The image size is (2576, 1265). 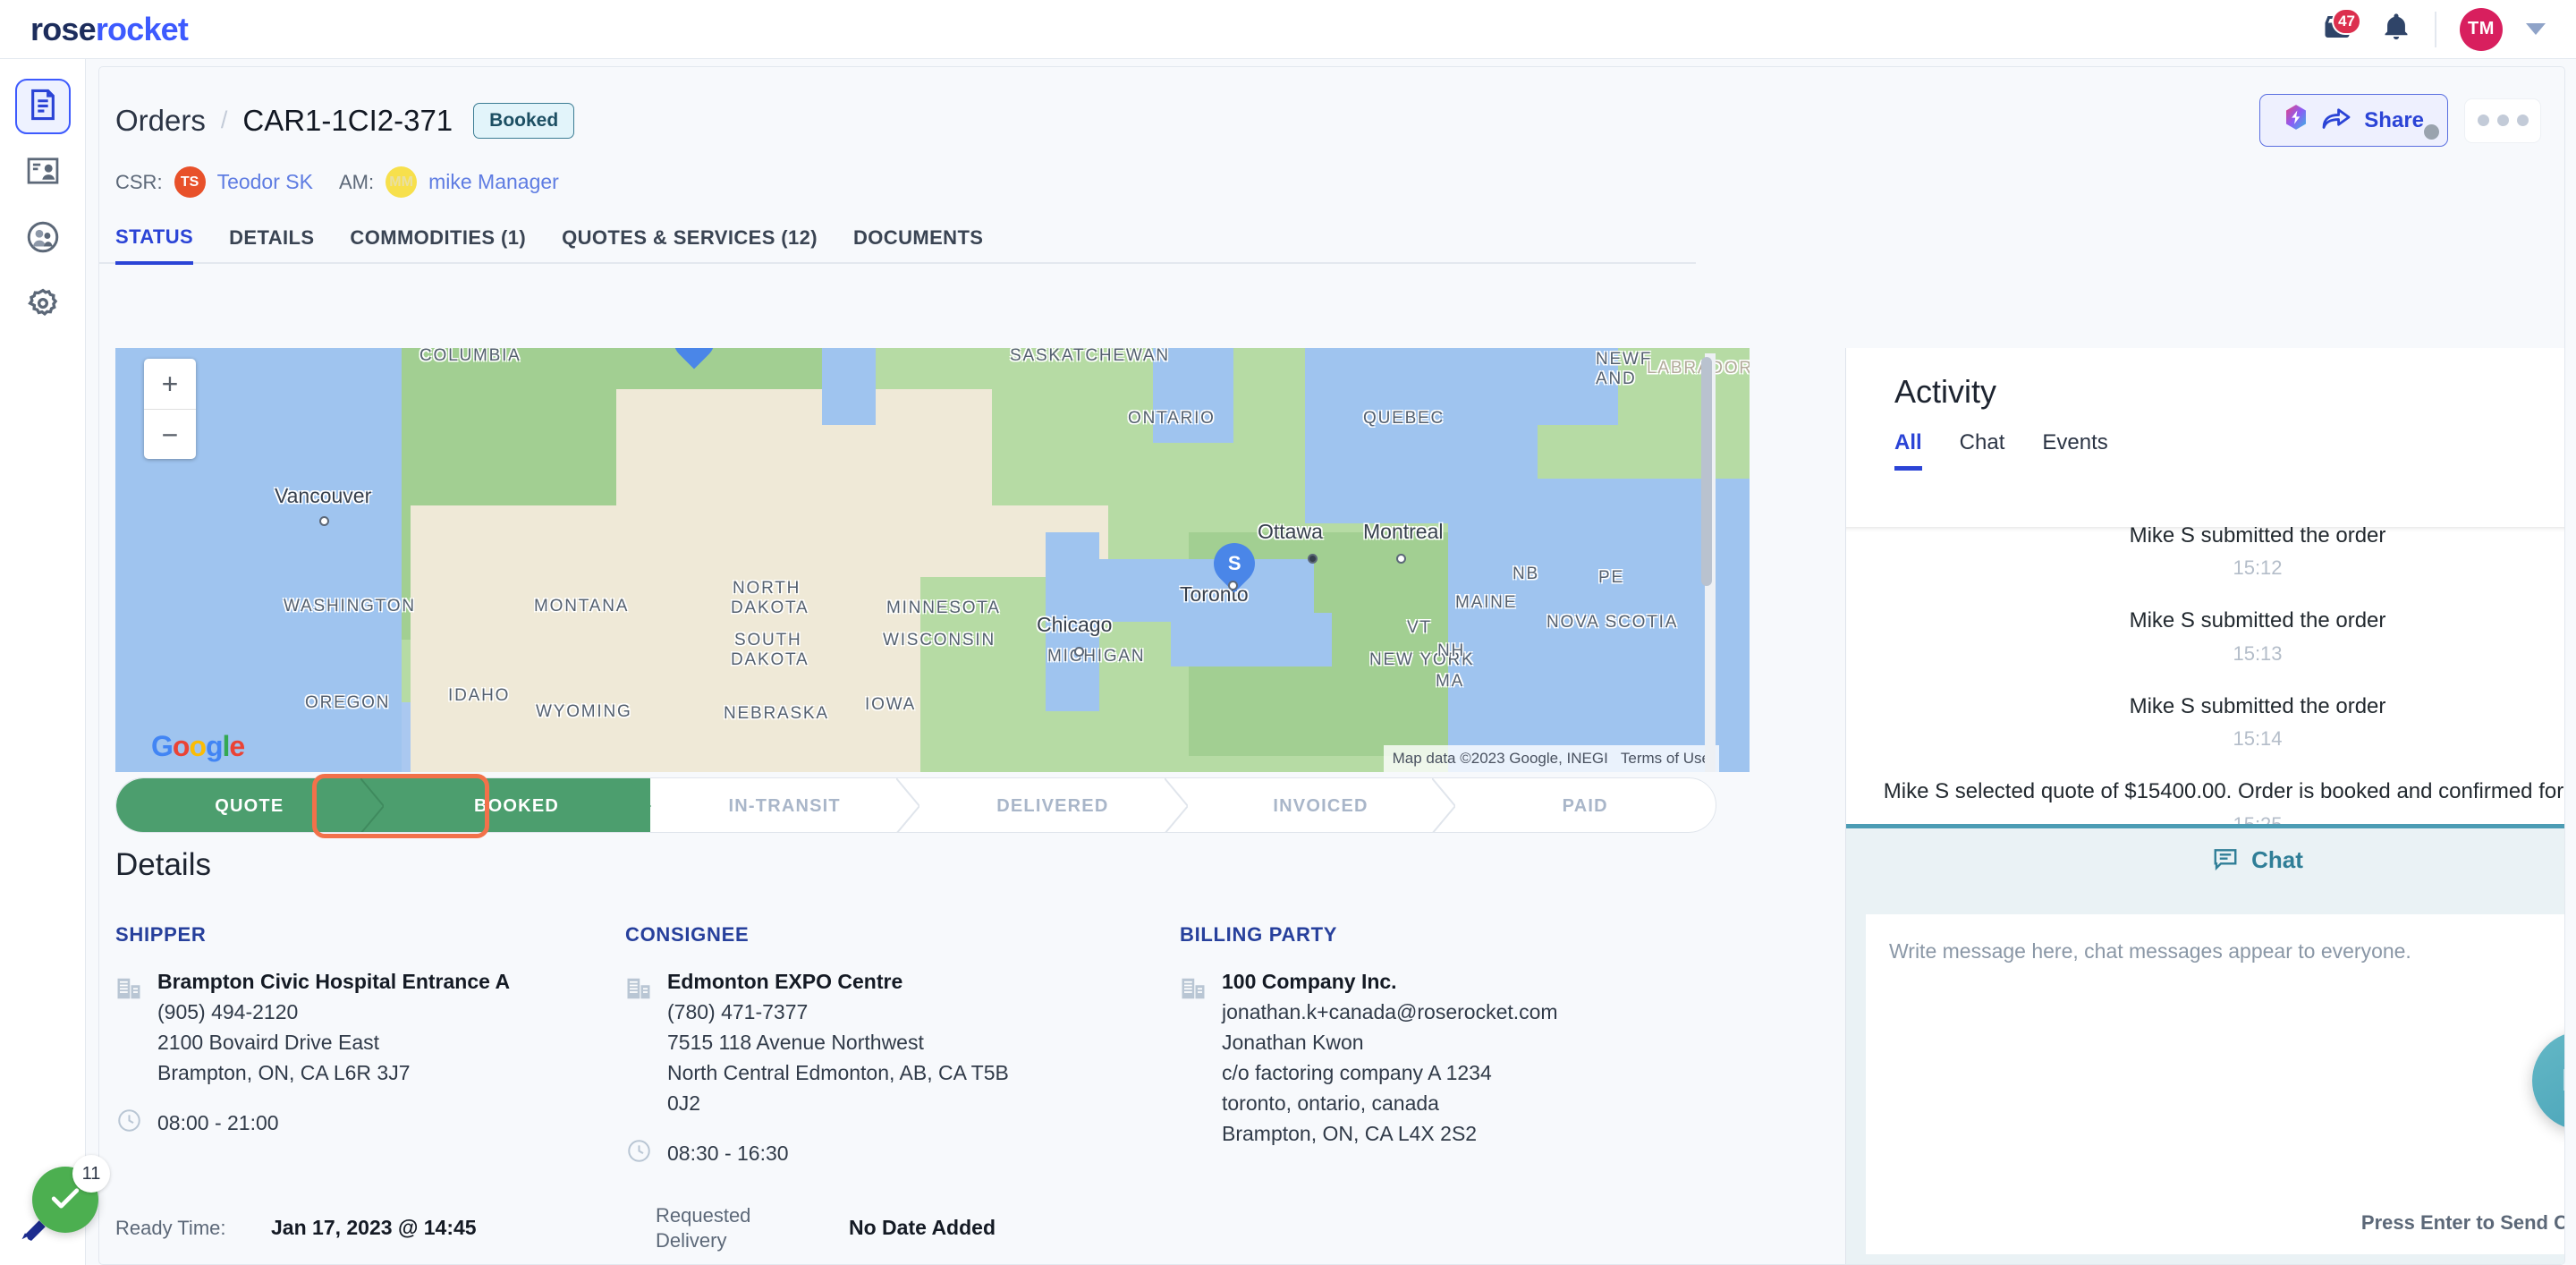 I want to click on map-scrollbar-track, so click(x=1708, y=562).